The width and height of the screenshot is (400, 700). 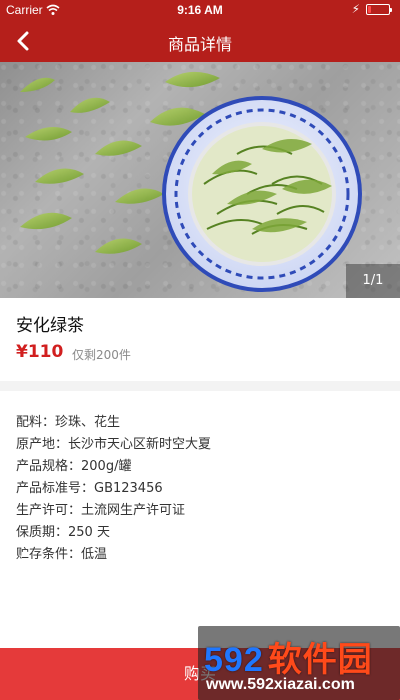 I want to click on watermark-logo: 592 软件园, so click(x=288, y=656).